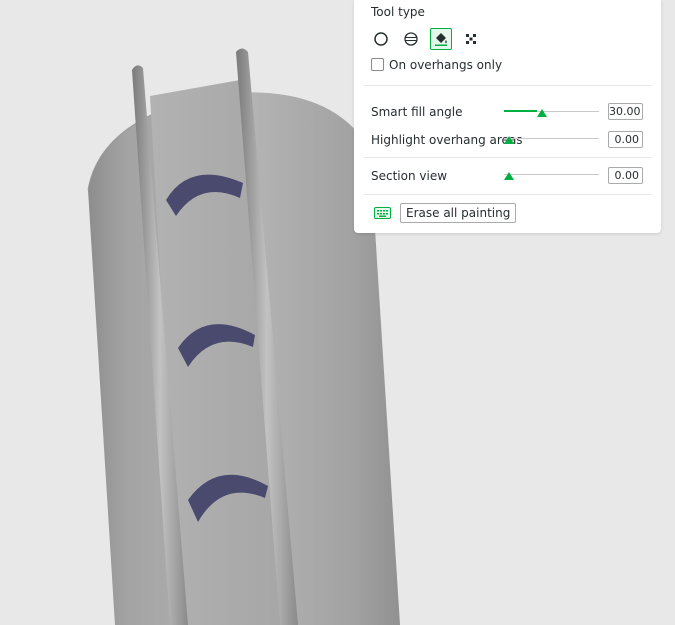 The image size is (675, 625). I want to click on highlight-overhang-input: 0.00, so click(625, 139).